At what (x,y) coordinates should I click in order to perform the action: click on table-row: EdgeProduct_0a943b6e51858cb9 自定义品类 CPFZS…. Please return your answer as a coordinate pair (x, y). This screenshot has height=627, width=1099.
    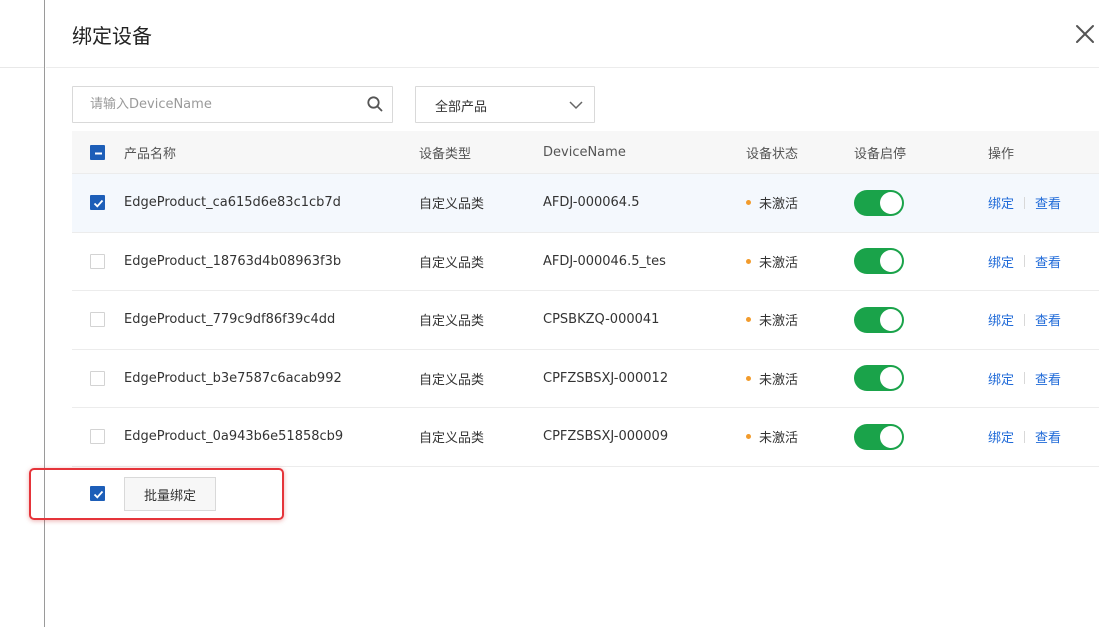
    Looking at the image, I should click on (585, 437).